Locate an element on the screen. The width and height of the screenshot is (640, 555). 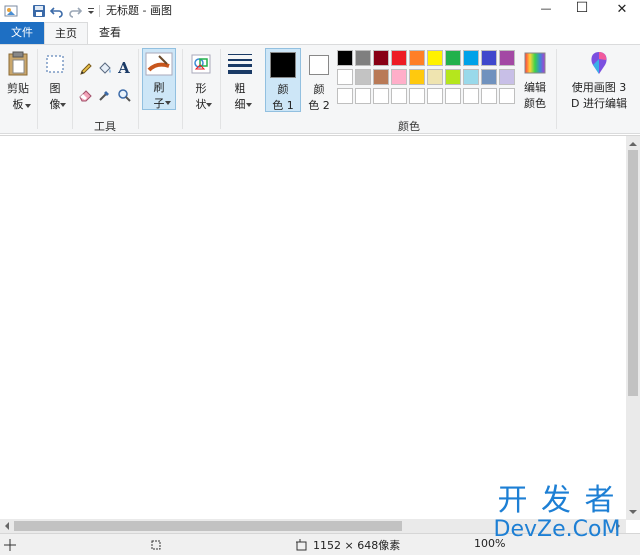
watermark-line-1: 开 发 者 is located at coordinates (557, 500).